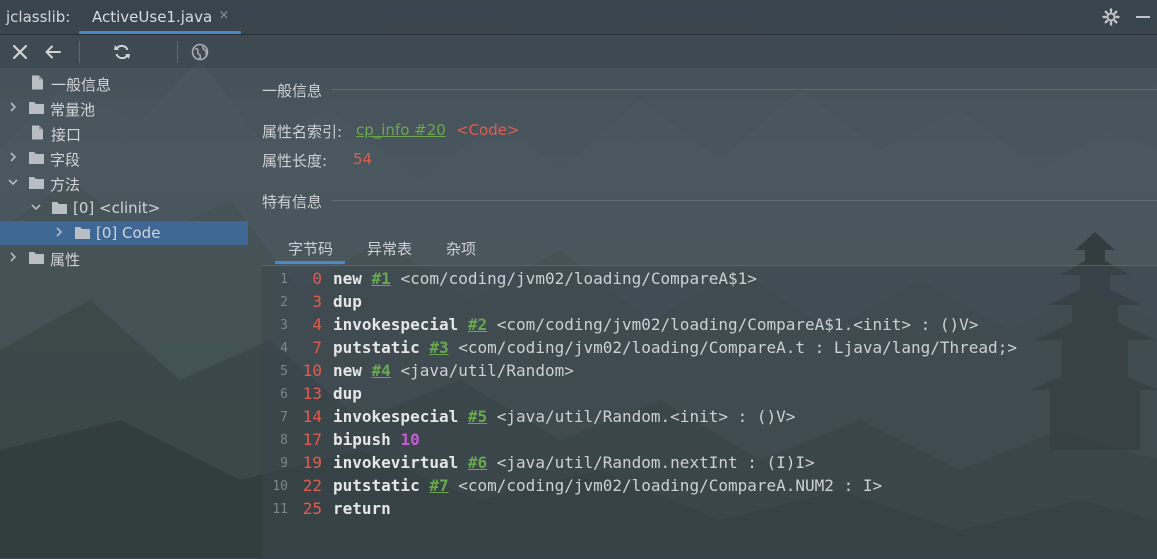 The height and width of the screenshot is (559, 1157). I want to click on constant-pool-link: #2, so click(477, 324).